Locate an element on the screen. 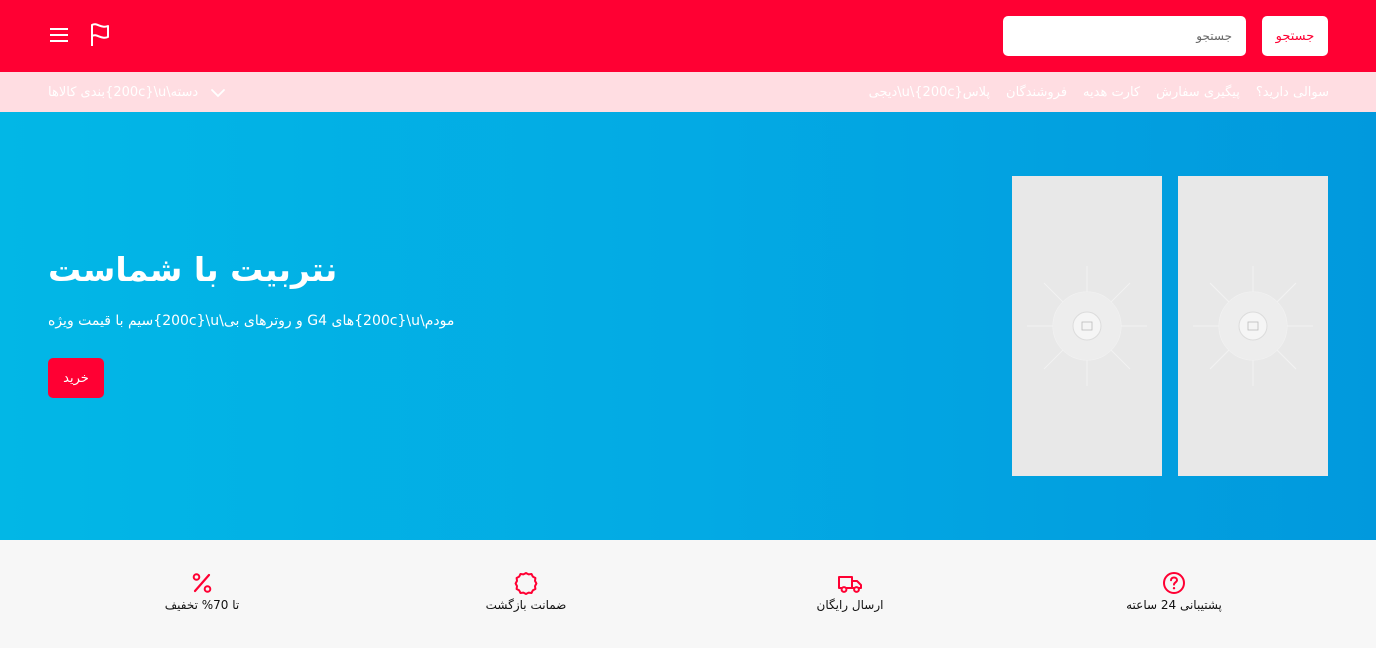 Image resolution: width=1376 pixels, height=648 pixels. feature-support: پشتیبانی 24 ساعته is located at coordinates (1174, 591).